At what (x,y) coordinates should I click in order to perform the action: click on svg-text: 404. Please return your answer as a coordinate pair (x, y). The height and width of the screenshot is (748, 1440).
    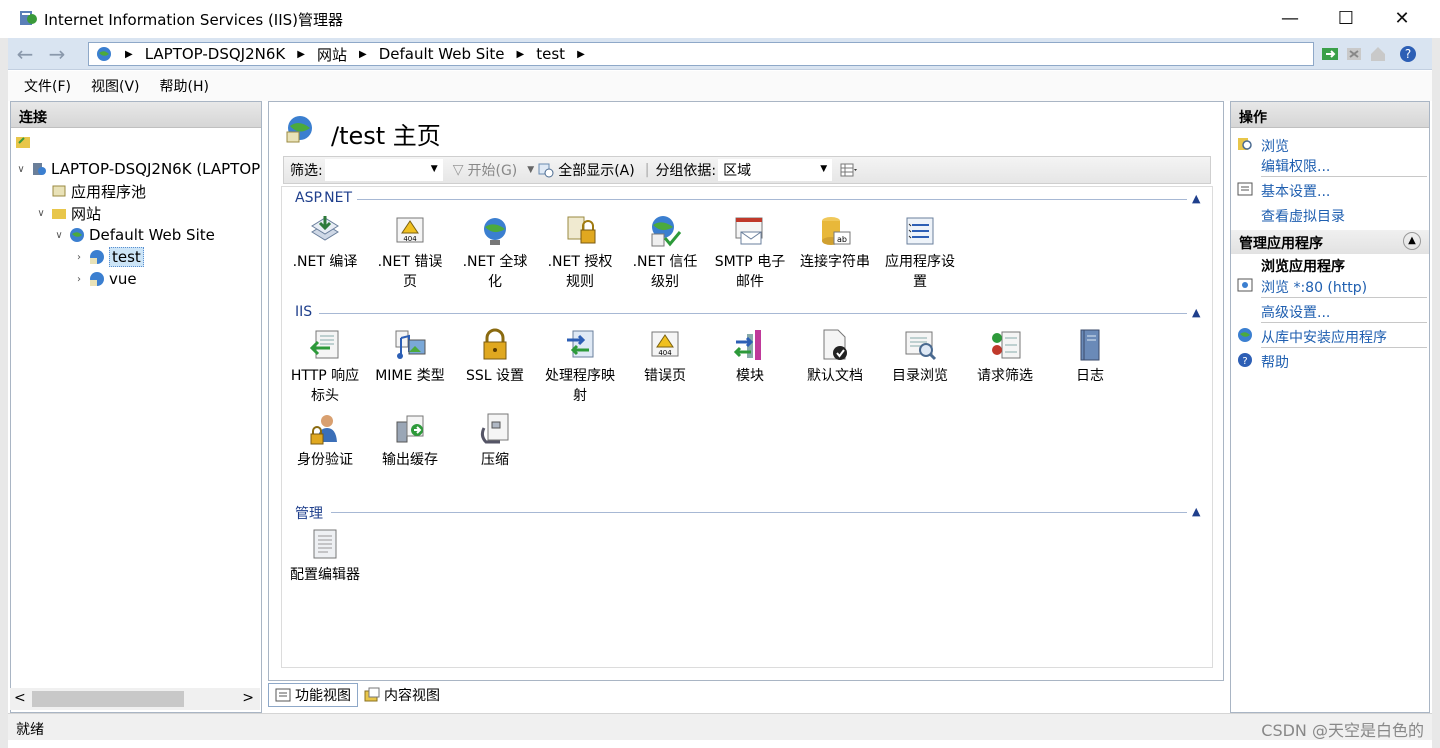
    Looking at the image, I should click on (410, 239).